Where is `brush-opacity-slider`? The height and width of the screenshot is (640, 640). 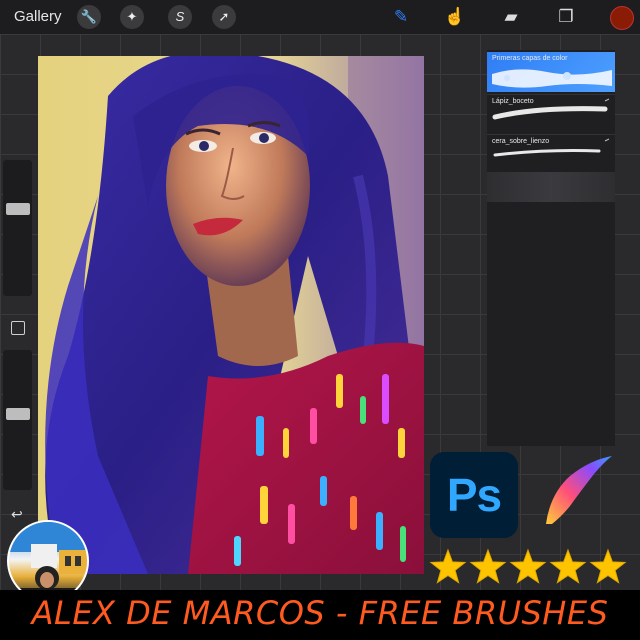
brush-opacity-slider is located at coordinates (17, 420).